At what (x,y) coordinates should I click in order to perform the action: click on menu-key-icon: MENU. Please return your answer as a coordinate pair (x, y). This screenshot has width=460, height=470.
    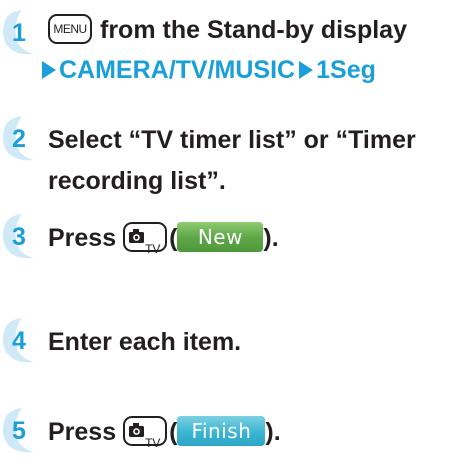
    Looking at the image, I should click on (70, 29).